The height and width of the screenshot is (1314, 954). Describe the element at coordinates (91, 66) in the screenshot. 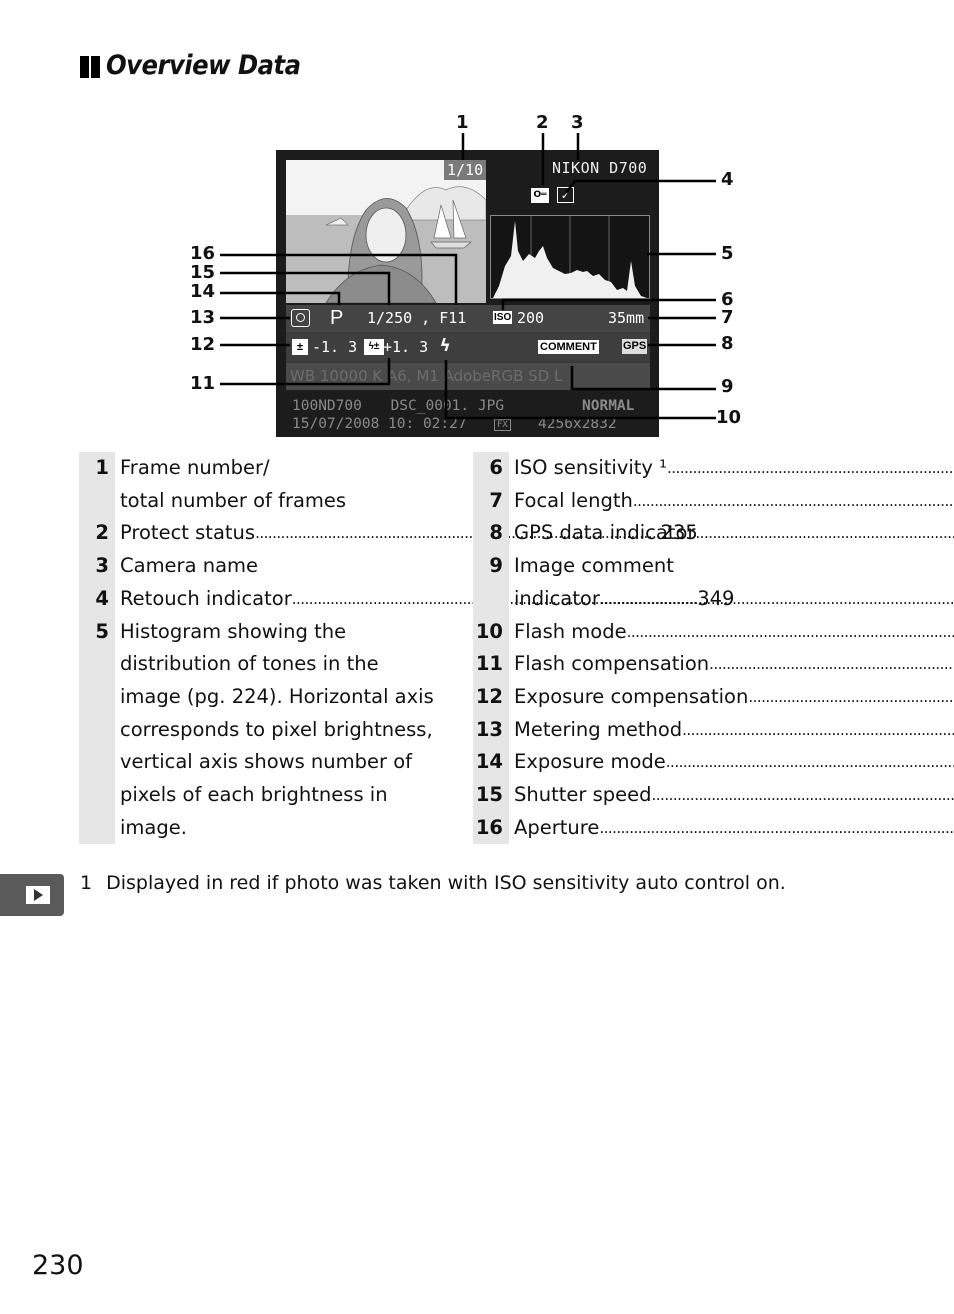

I see `section-marker-icon` at that location.